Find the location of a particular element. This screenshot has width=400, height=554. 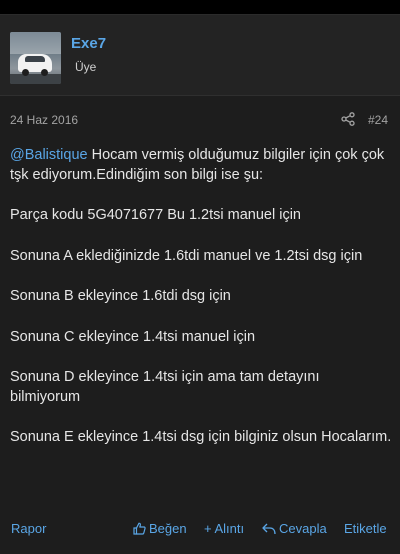

user-title: Üye is located at coordinates (86, 67).